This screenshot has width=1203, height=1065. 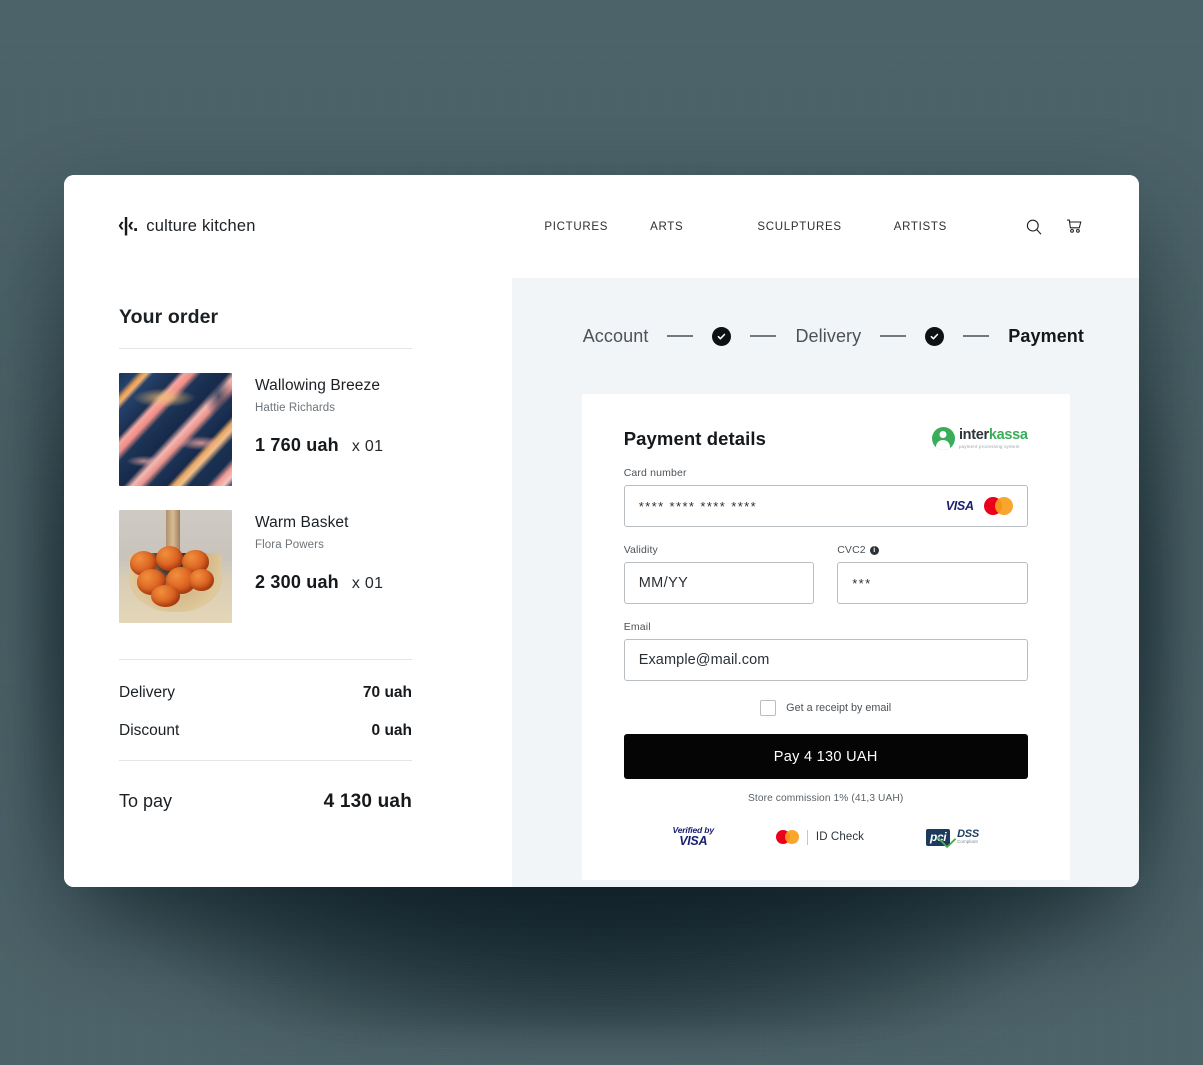 What do you see at coordinates (319, 566) in the screenshot?
I see `order-item-info: Warm Basket Flora Powers 2 300 uah x 01` at bounding box center [319, 566].